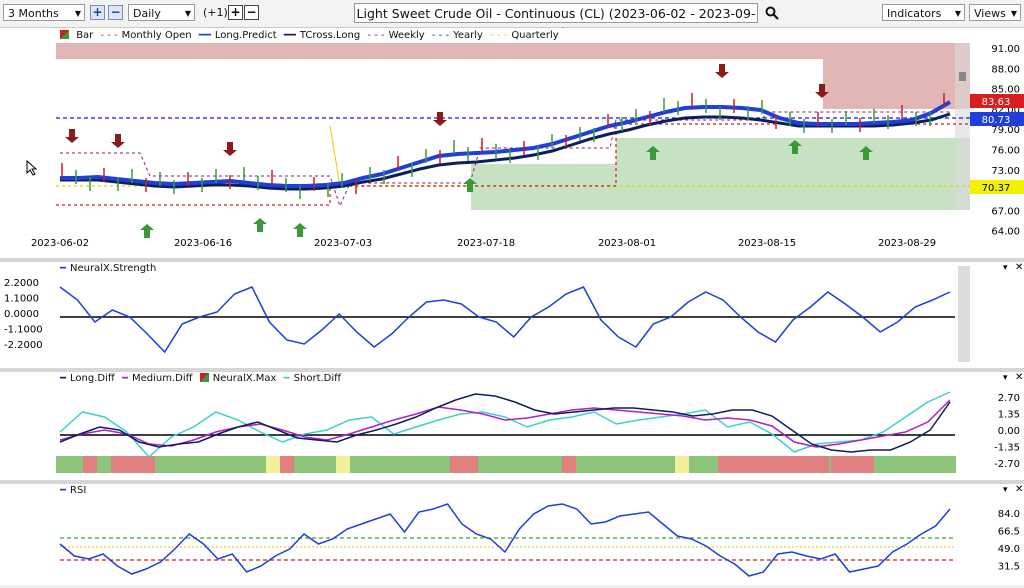  Describe the element at coordinates (63, 268) in the screenshot. I see `legend-strength-icon: ━` at that location.